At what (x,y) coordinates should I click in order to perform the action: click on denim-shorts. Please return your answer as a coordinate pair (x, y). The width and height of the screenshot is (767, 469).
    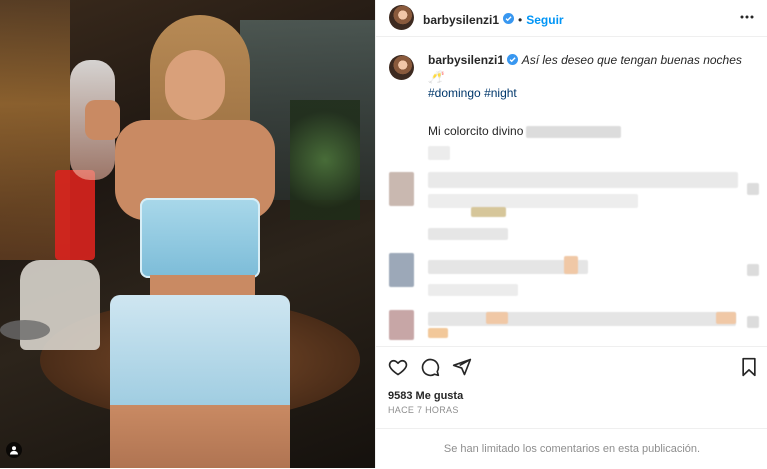
    Looking at the image, I should click on (200, 355).